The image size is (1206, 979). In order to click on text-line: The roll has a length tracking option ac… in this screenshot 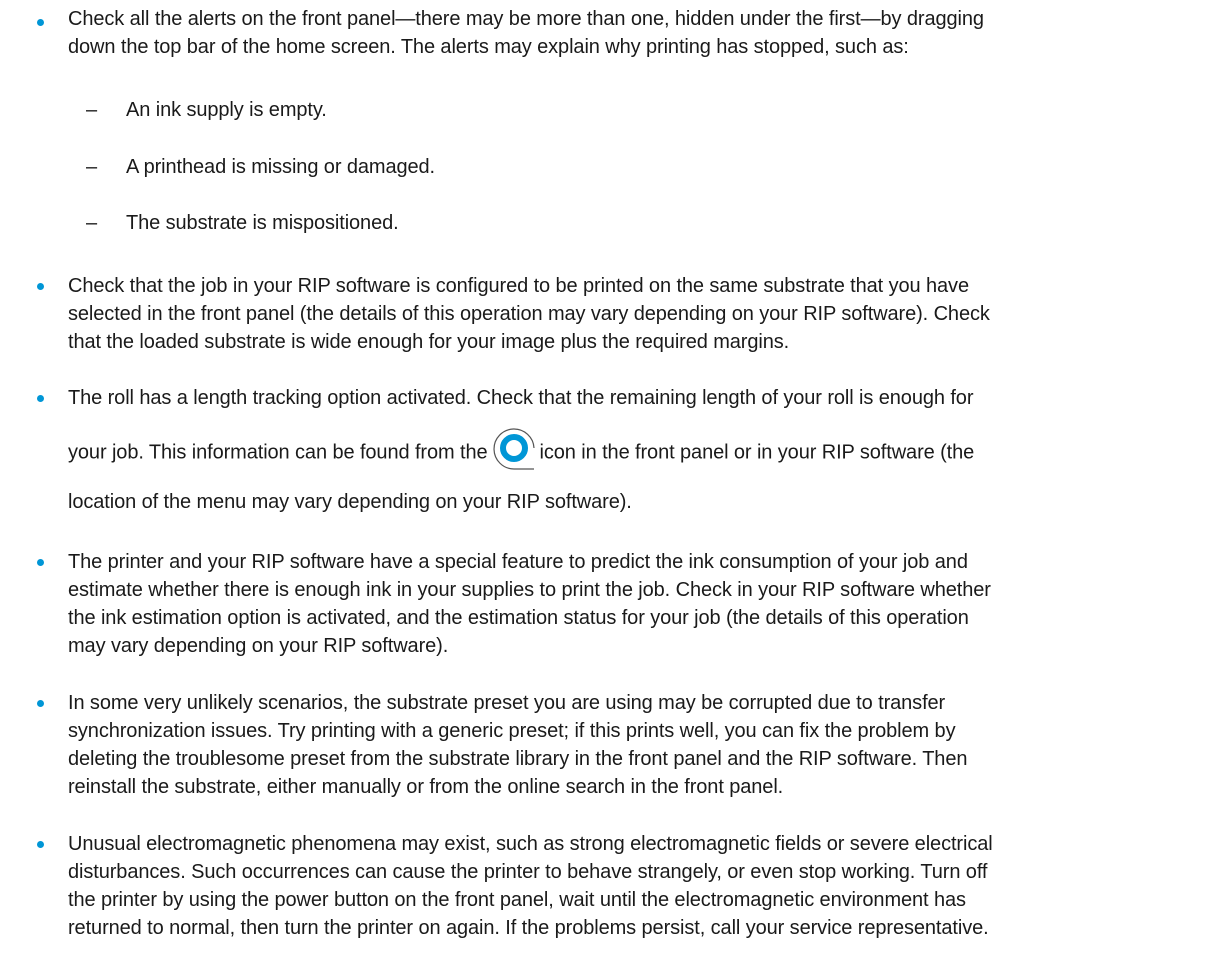, I will do `click(521, 398)`.